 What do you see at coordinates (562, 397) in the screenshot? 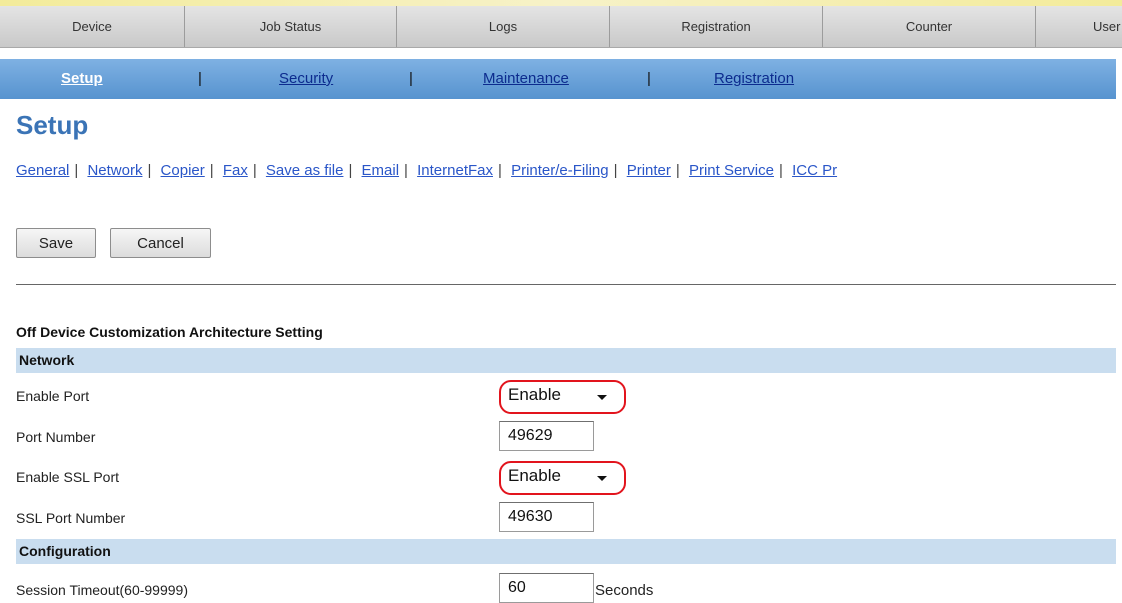
I see `enable-port-select: Enable` at bounding box center [562, 397].